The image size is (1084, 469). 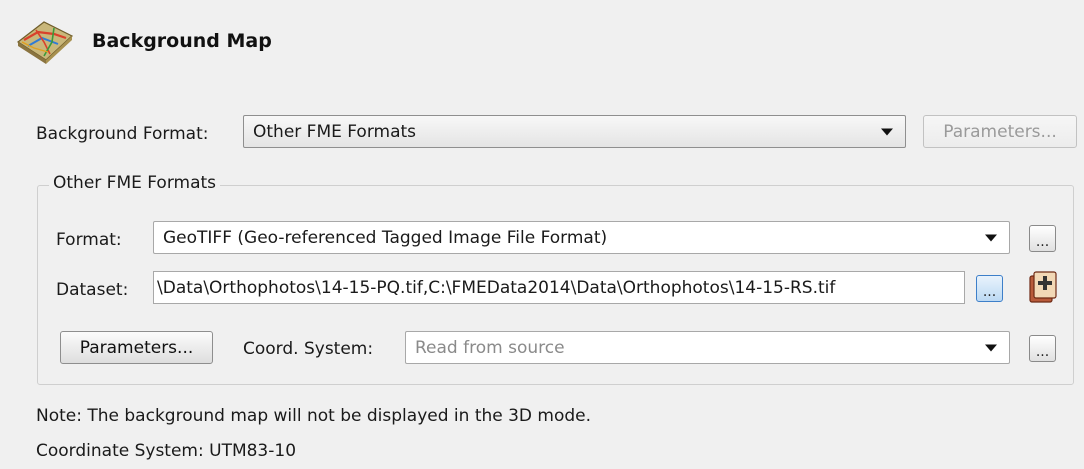 I want to click on add-dataset-icon, so click(x=1043, y=287).